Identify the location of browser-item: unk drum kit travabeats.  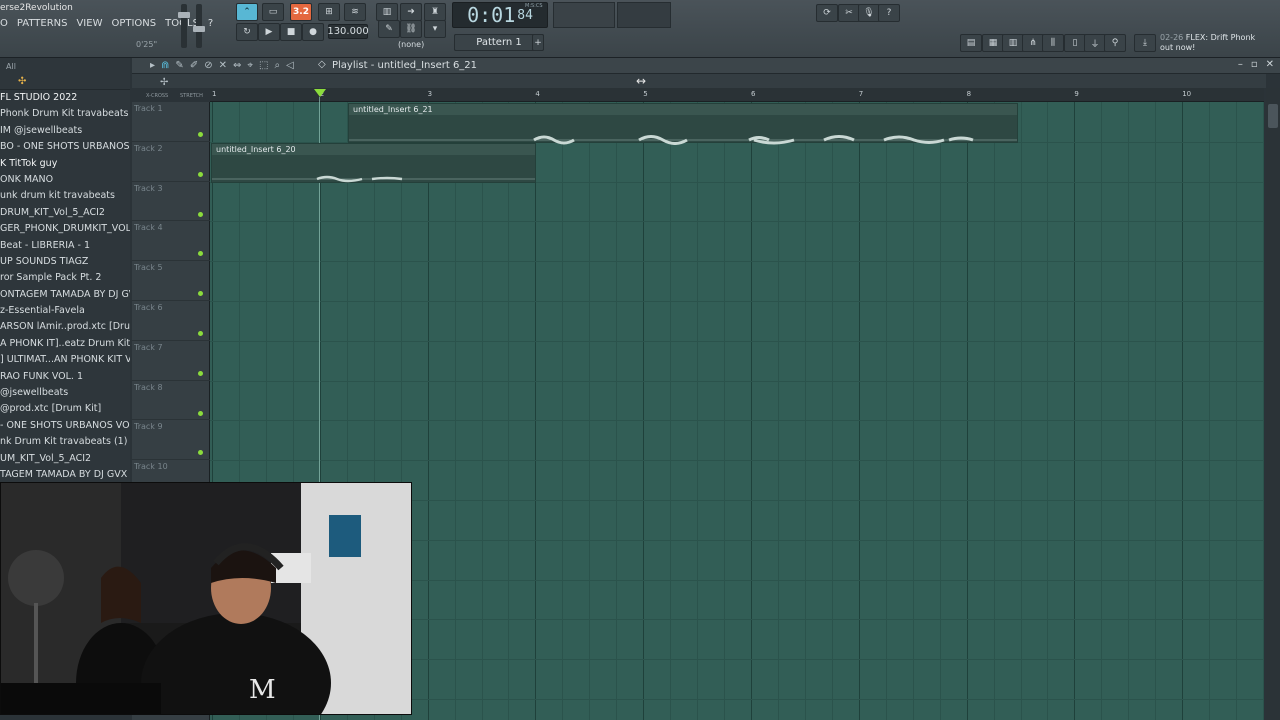
(65, 196).